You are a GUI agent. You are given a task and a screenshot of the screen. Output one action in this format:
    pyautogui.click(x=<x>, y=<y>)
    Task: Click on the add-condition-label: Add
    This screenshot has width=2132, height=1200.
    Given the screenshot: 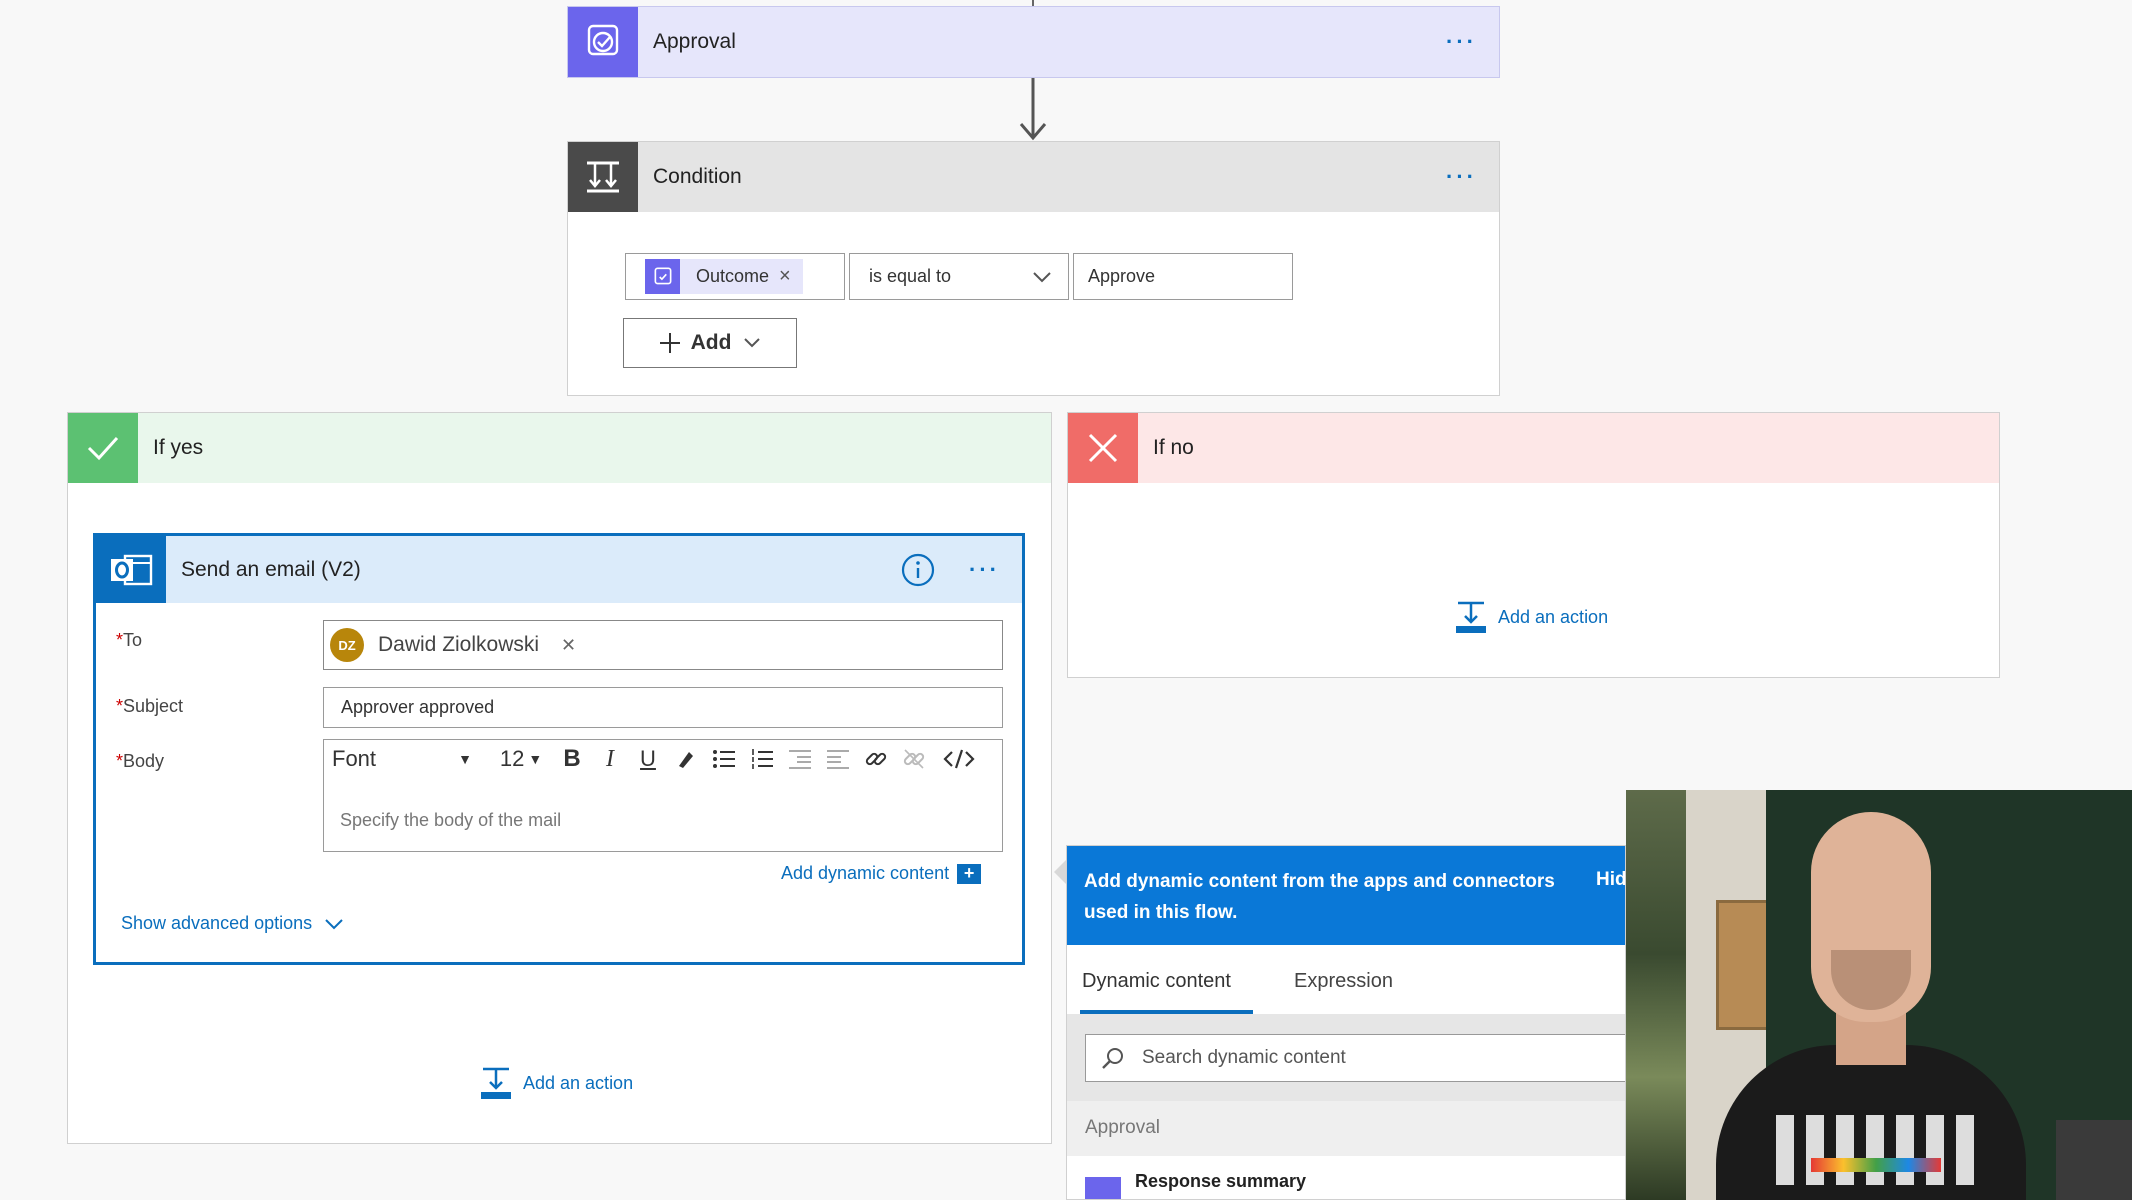 What is the action you would take?
    pyautogui.click(x=711, y=342)
    